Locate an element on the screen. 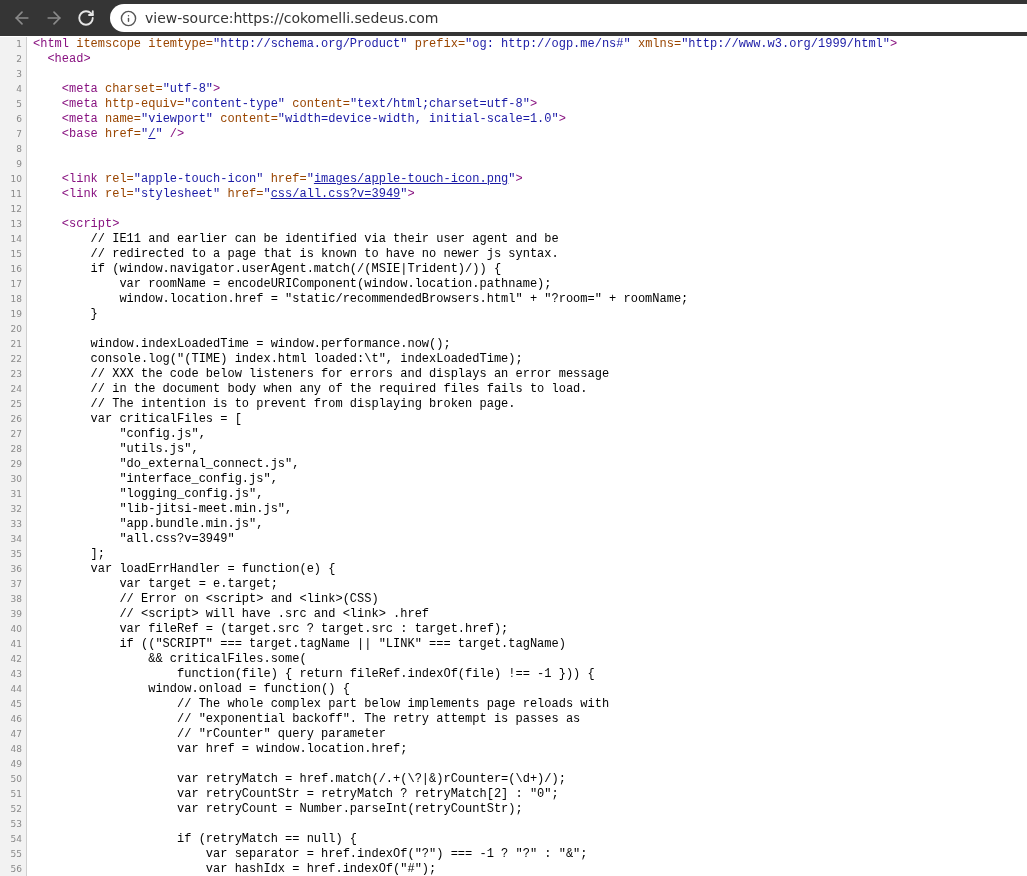 This screenshot has height=876, width=1027. line-number: 42 is located at coordinates (16, 659).